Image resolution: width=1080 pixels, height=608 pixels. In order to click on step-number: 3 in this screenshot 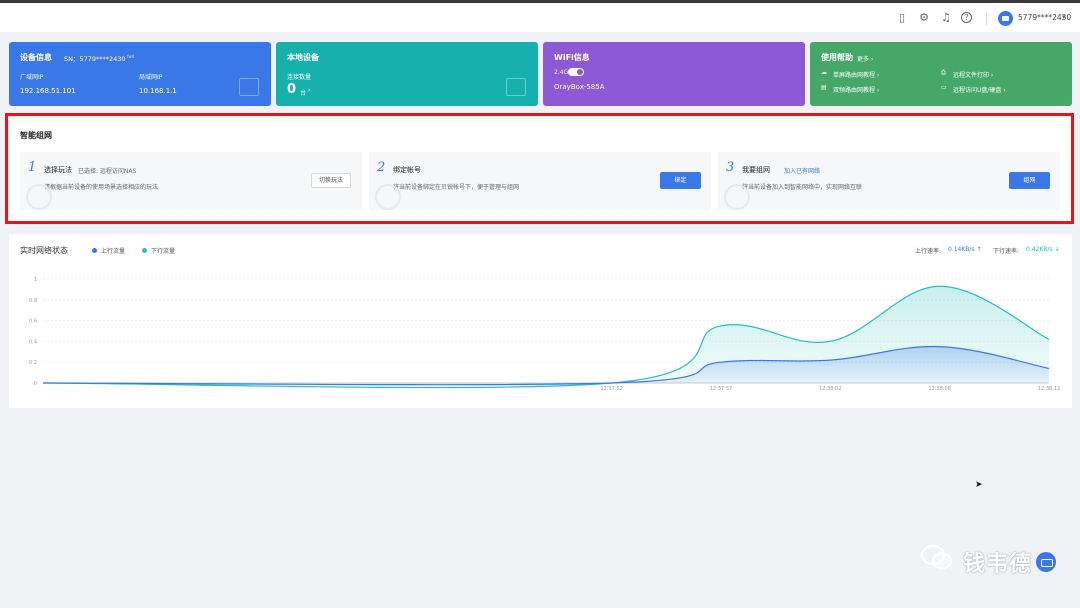, I will do `click(730, 167)`.